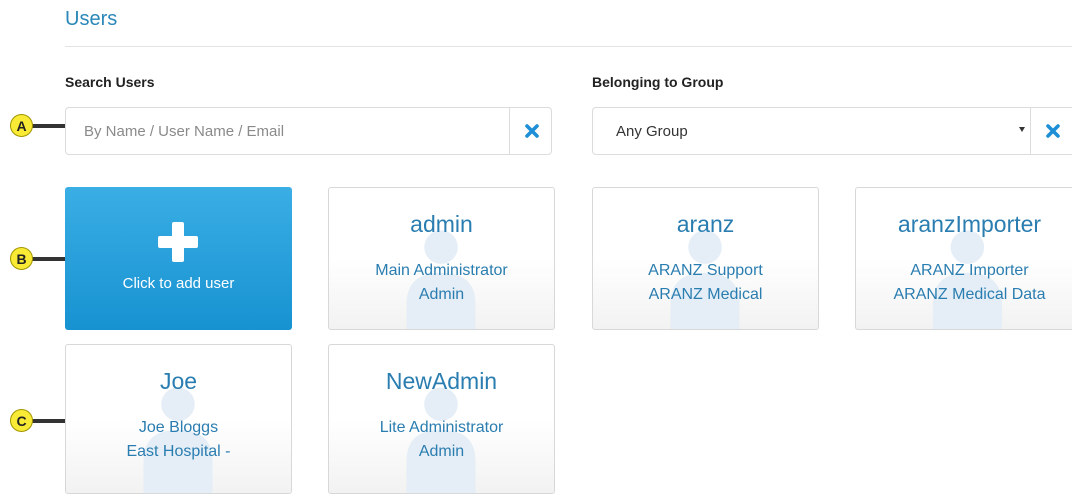 The width and height of the screenshot is (1072, 494). Describe the element at coordinates (1022, 129) in the screenshot. I see `caret-down-icon` at that location.